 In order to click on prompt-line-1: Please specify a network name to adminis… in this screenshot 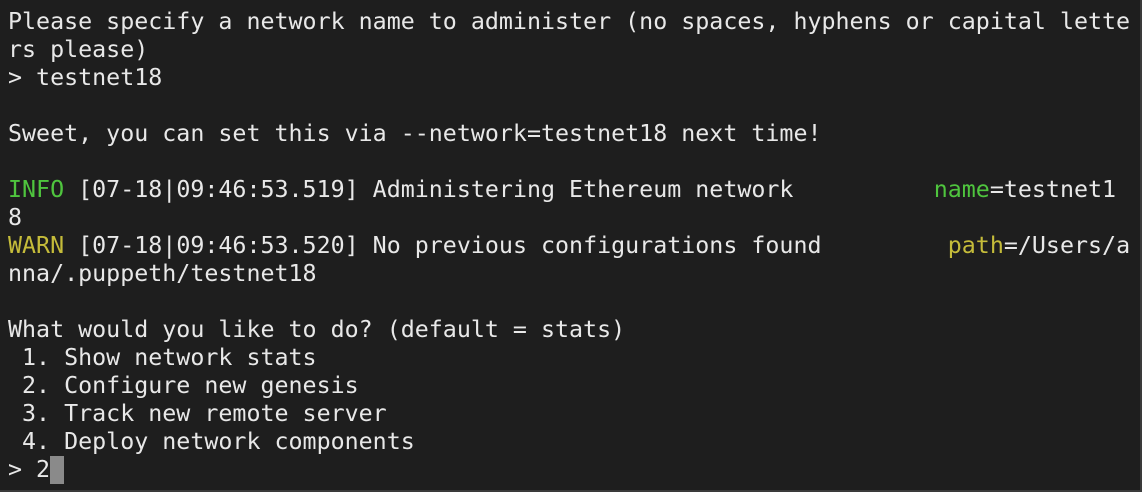, I will do `click(569, 21)`.